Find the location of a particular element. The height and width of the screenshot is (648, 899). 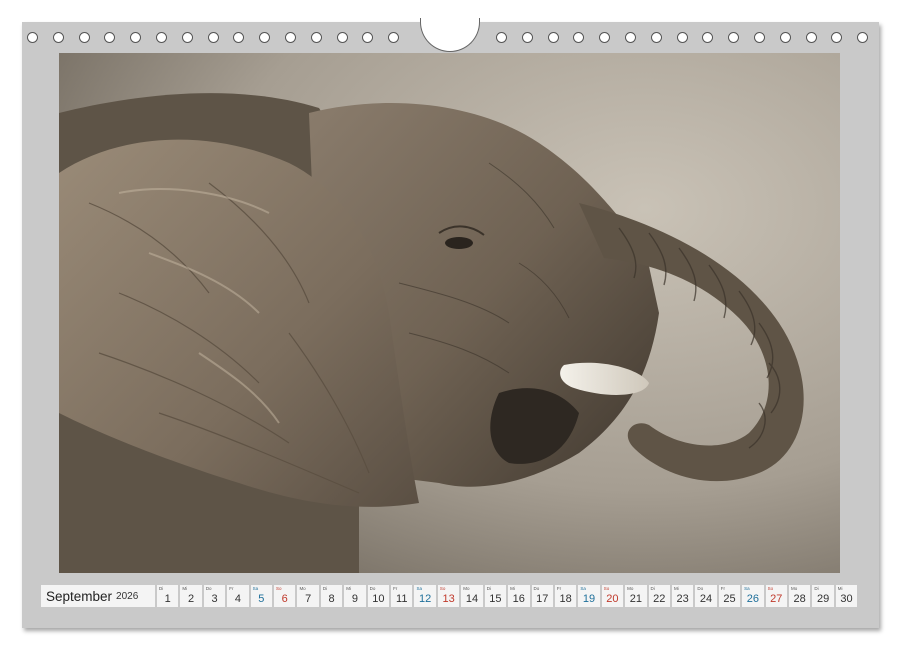

hanger-notch is located at coordinates (450, 35).